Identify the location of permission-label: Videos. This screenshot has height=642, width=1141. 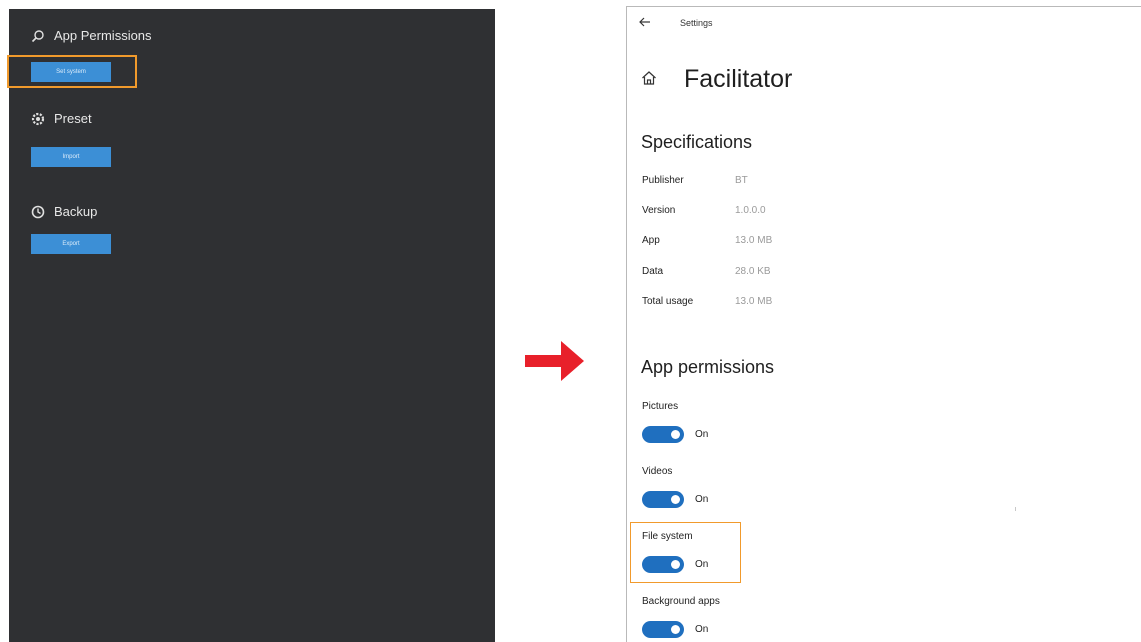
(657, 471).